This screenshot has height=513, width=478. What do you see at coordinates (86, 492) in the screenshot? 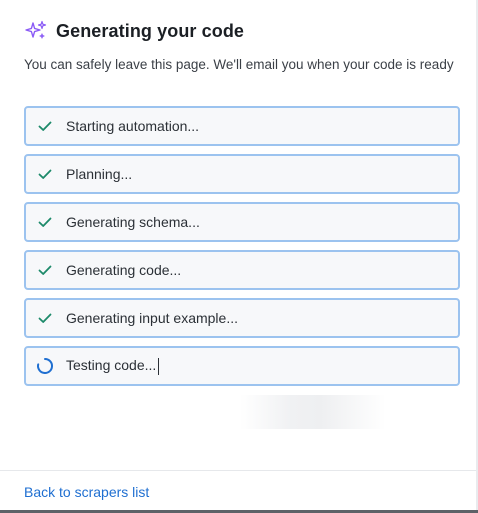
I see `back-to-scrapers-link: Back to scrapers list` at bounding box center [86, 492].